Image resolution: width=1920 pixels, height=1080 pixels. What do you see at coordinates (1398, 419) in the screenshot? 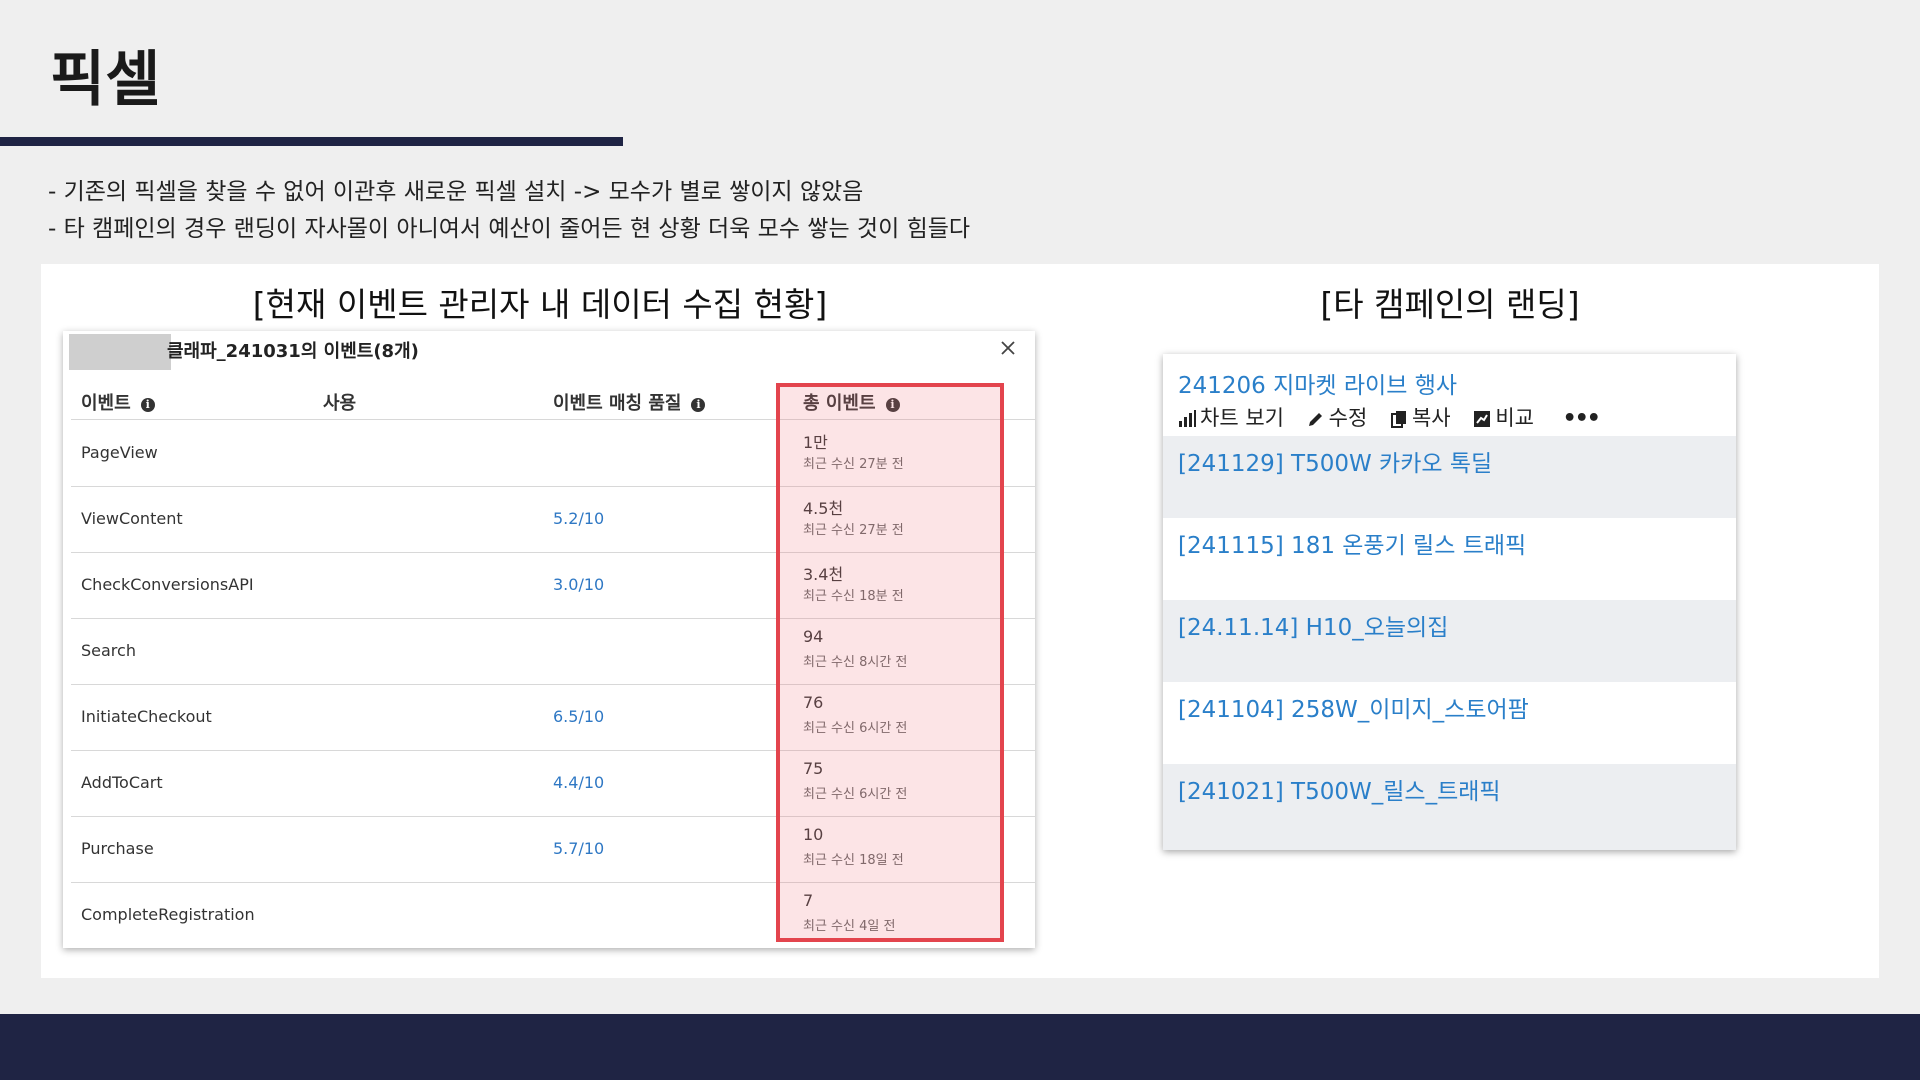
I see `copy-icon` at bounding box center [1398, 419].